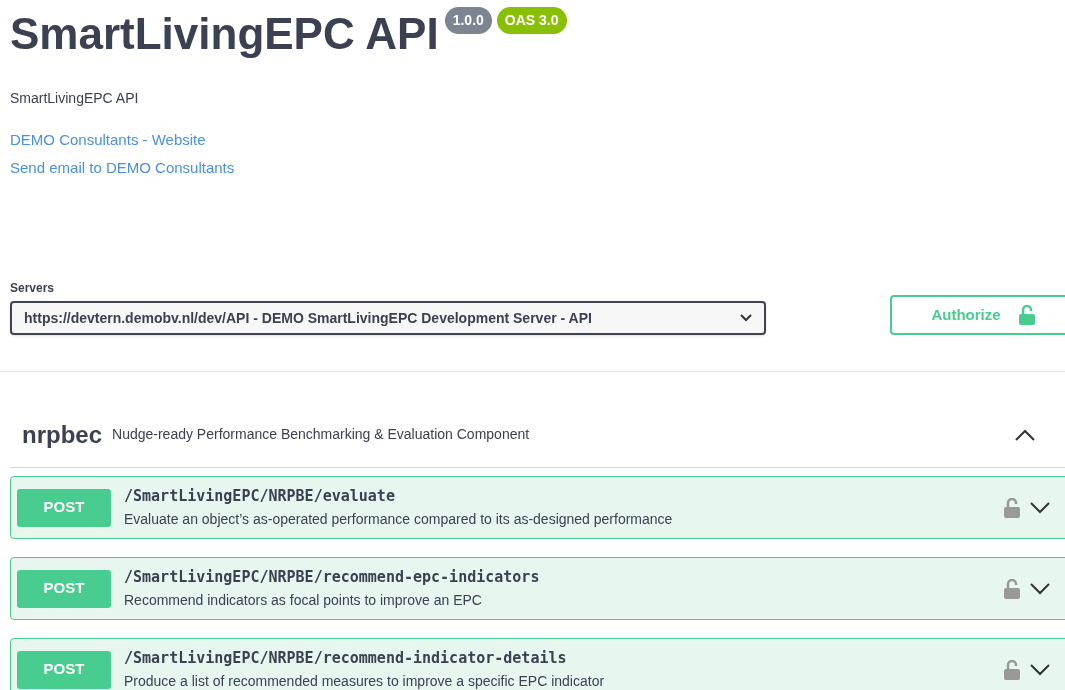 The image size is (1065, 690). I want to click on api-title: SmartLivingEPC API, so click(224, 34).